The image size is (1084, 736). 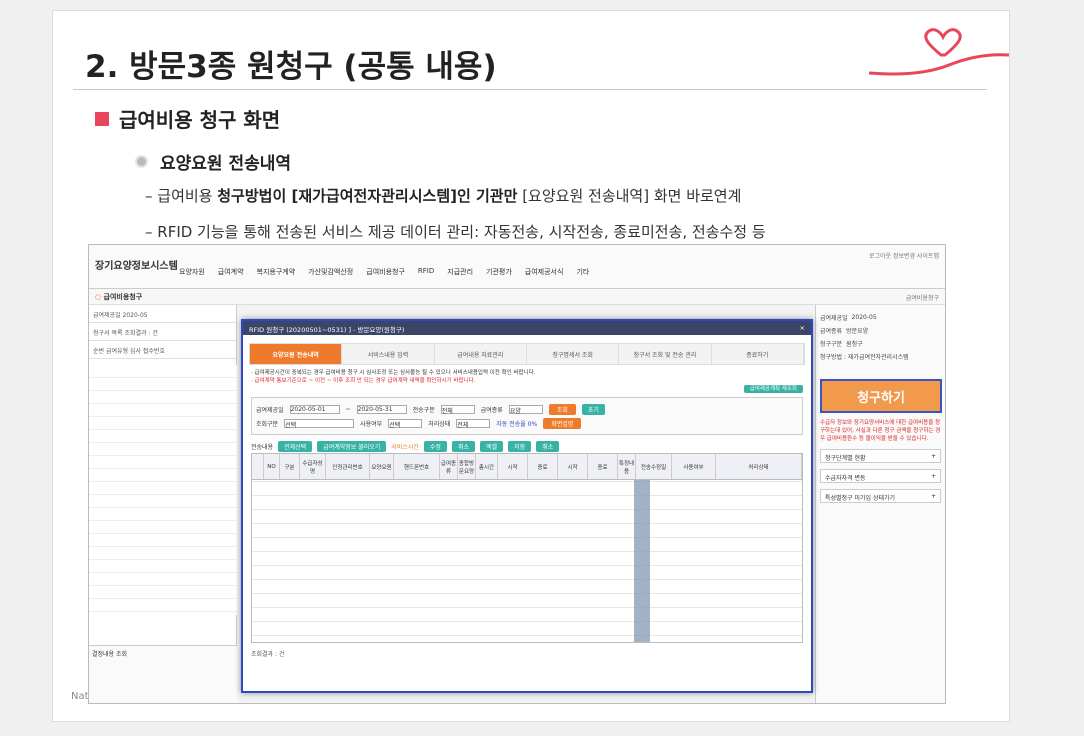 I want to click on step-caregiver-transfer: 요양요원 전송내역, so click(x=296, y=354).